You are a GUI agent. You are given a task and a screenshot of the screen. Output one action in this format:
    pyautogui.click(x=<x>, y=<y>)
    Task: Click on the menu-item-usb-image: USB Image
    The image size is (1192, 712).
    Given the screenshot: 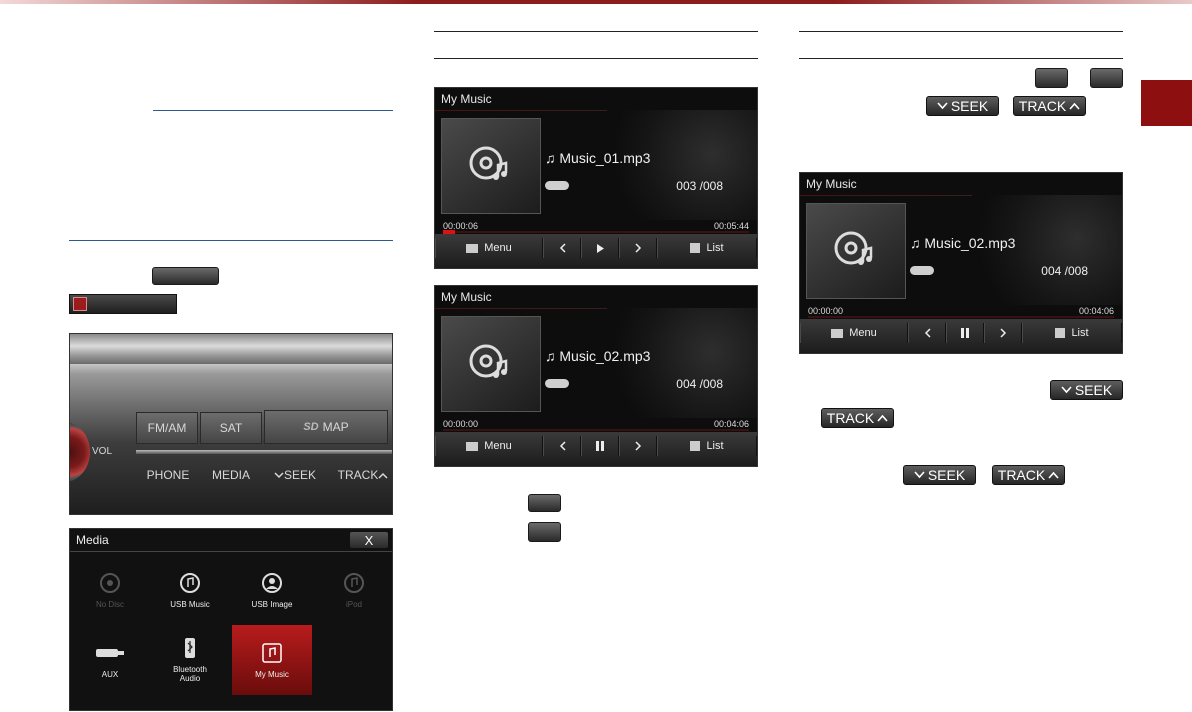 What is the action you would take?
    pyautogui.click(x=272, y=590)
    